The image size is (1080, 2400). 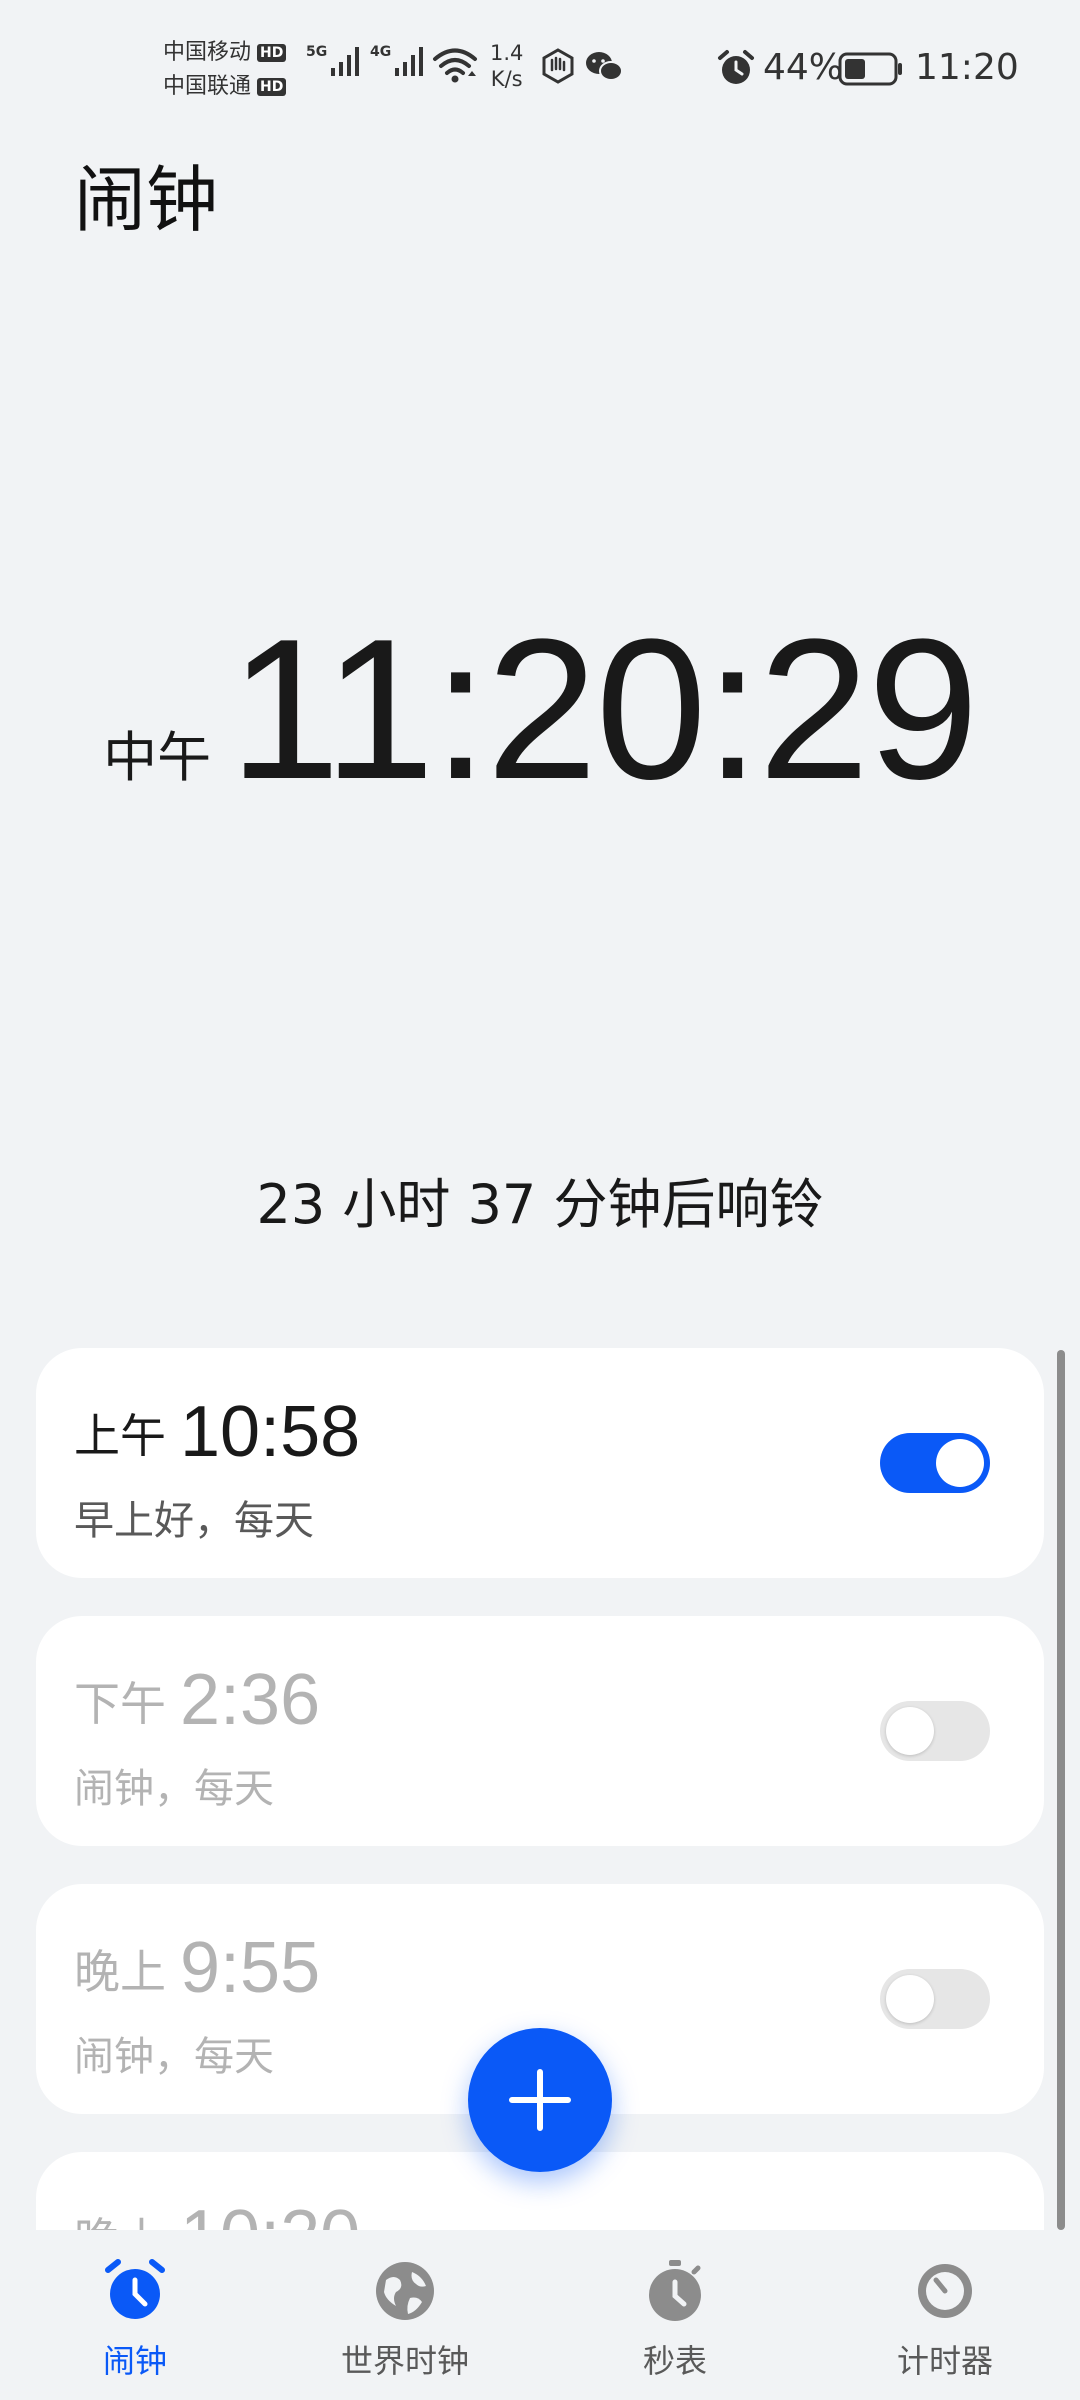 I want to click on alarm-card: 下午 2:36 闹钟，每天, so click(x=540, y=1731).